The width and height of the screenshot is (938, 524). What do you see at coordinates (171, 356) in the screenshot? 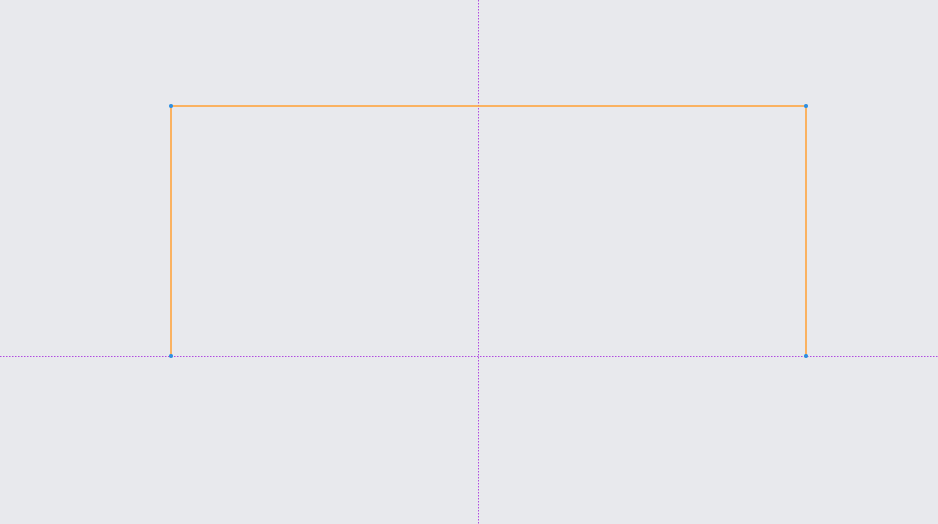
I see `vertex-bottom-left` at bounding box center [171, 356].